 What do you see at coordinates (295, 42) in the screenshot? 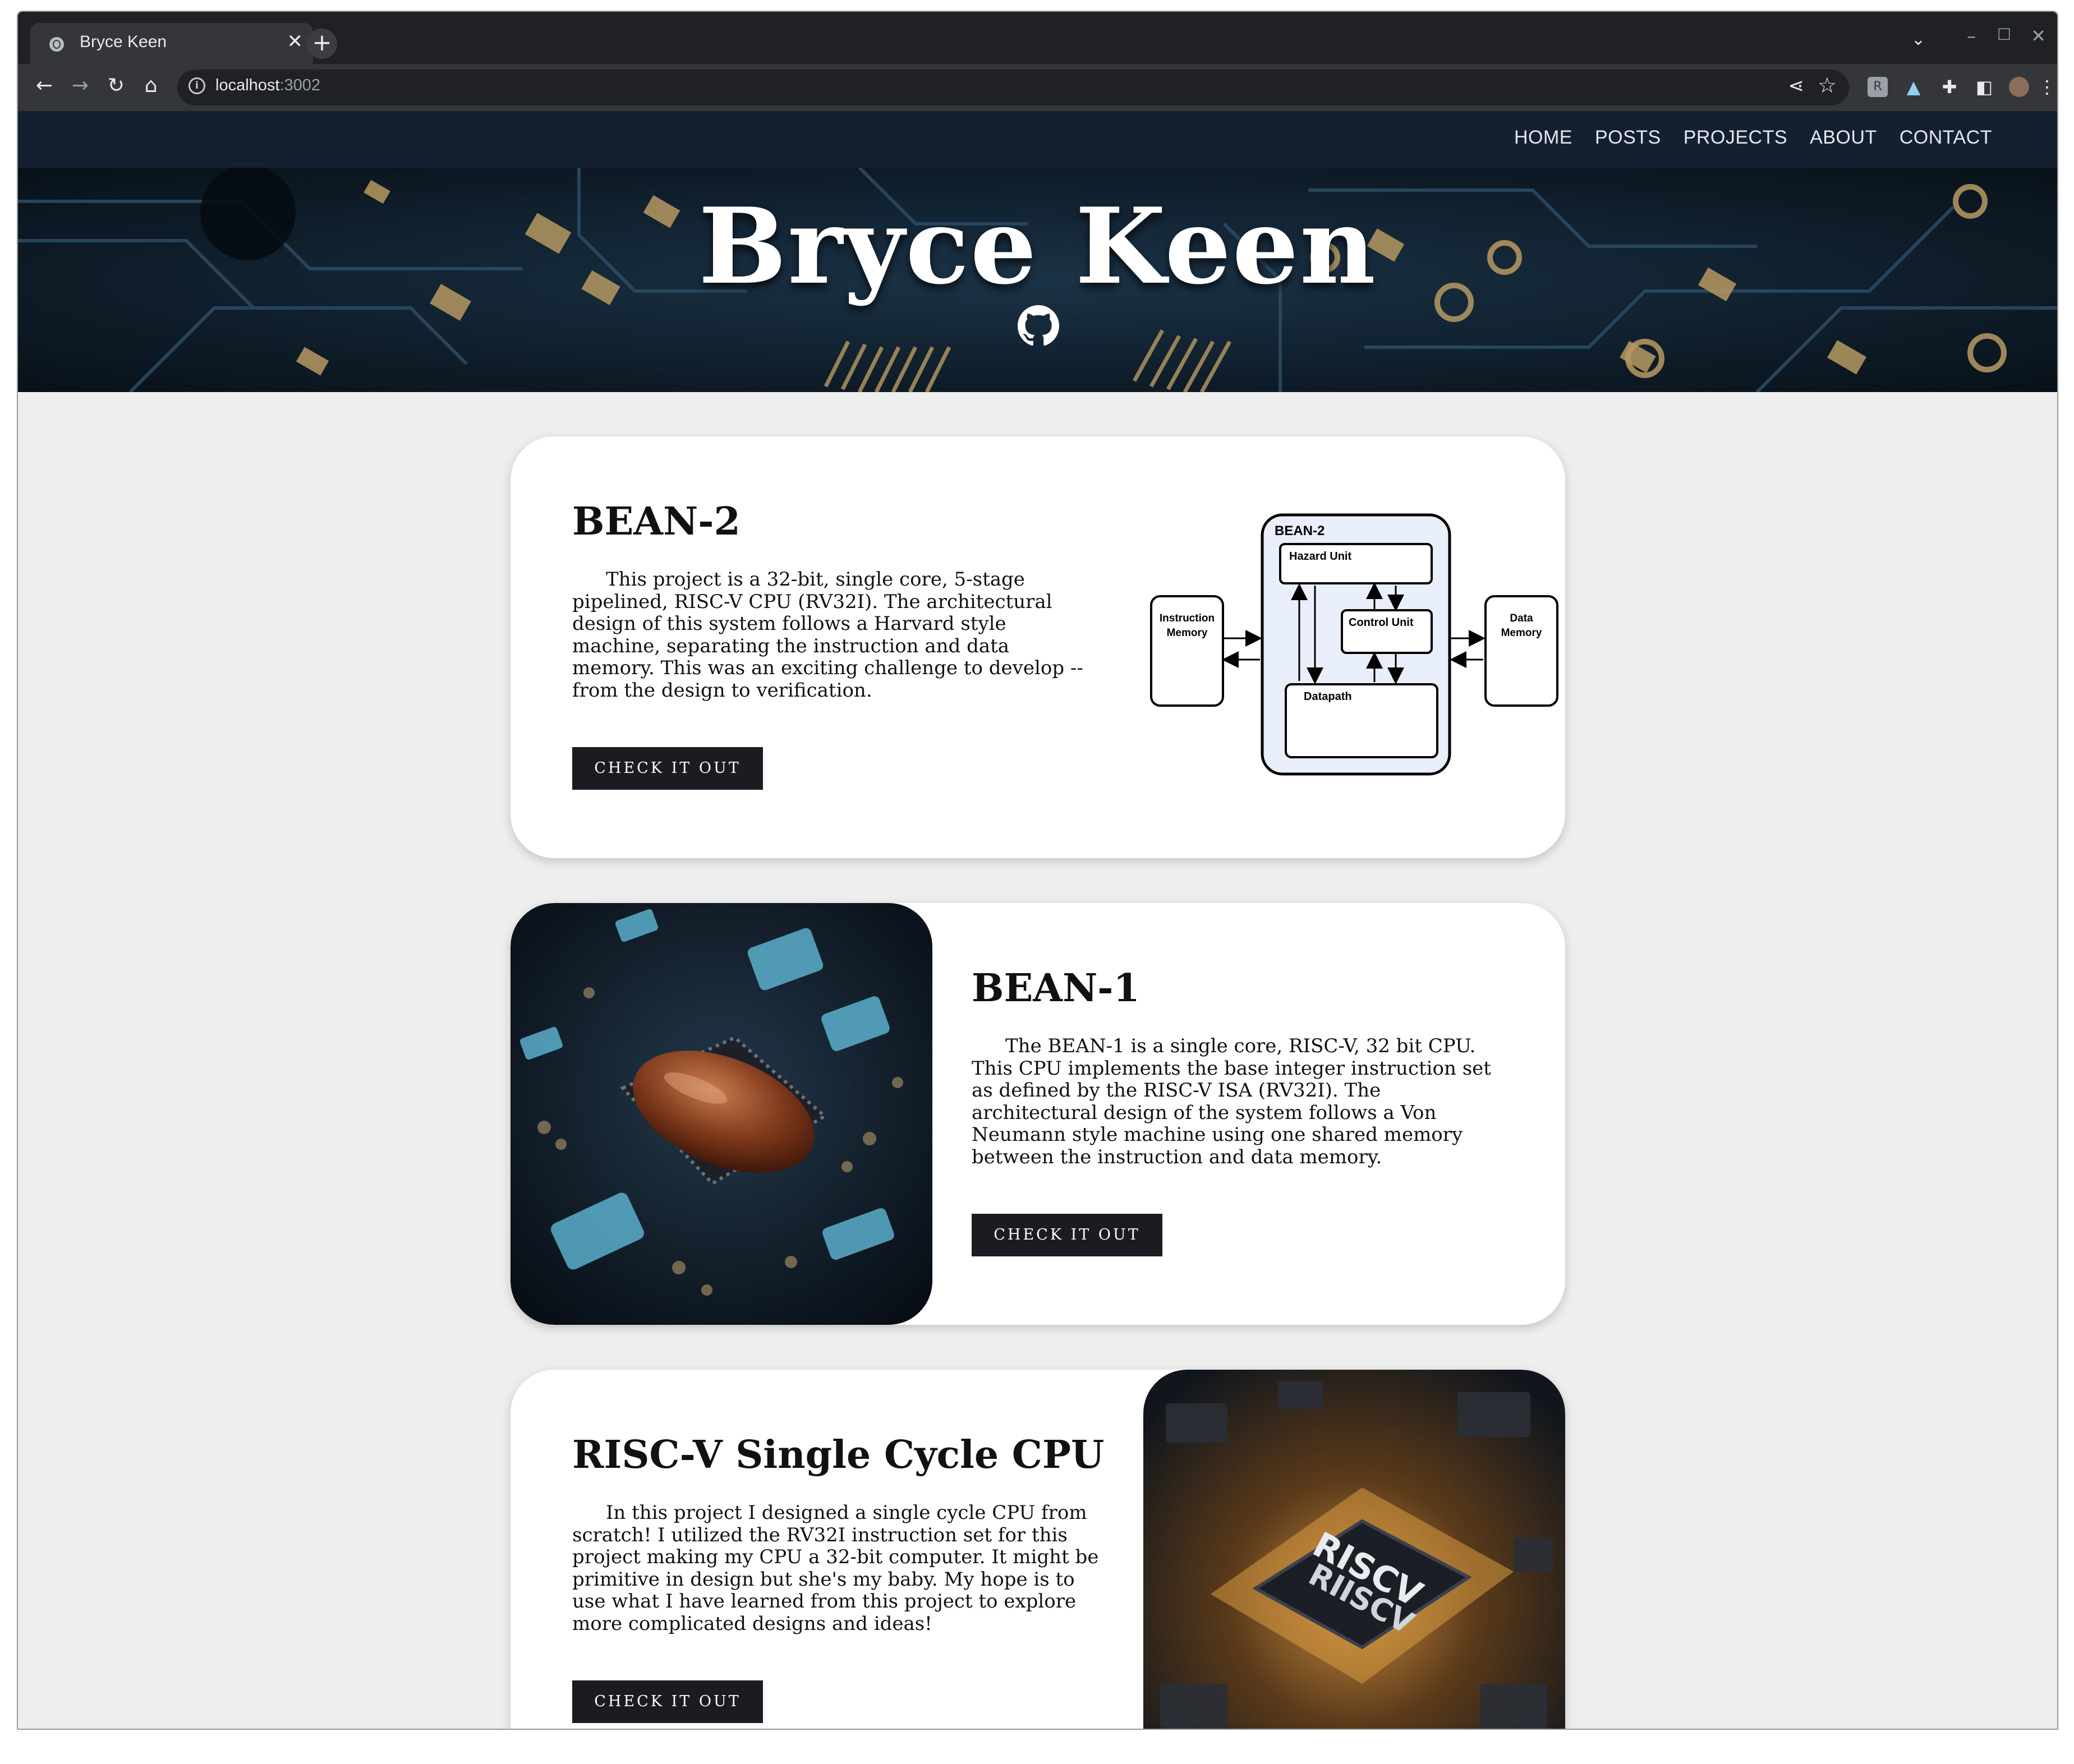
I see `close-tab-icon: ✕` at bounding box center [295, 42].